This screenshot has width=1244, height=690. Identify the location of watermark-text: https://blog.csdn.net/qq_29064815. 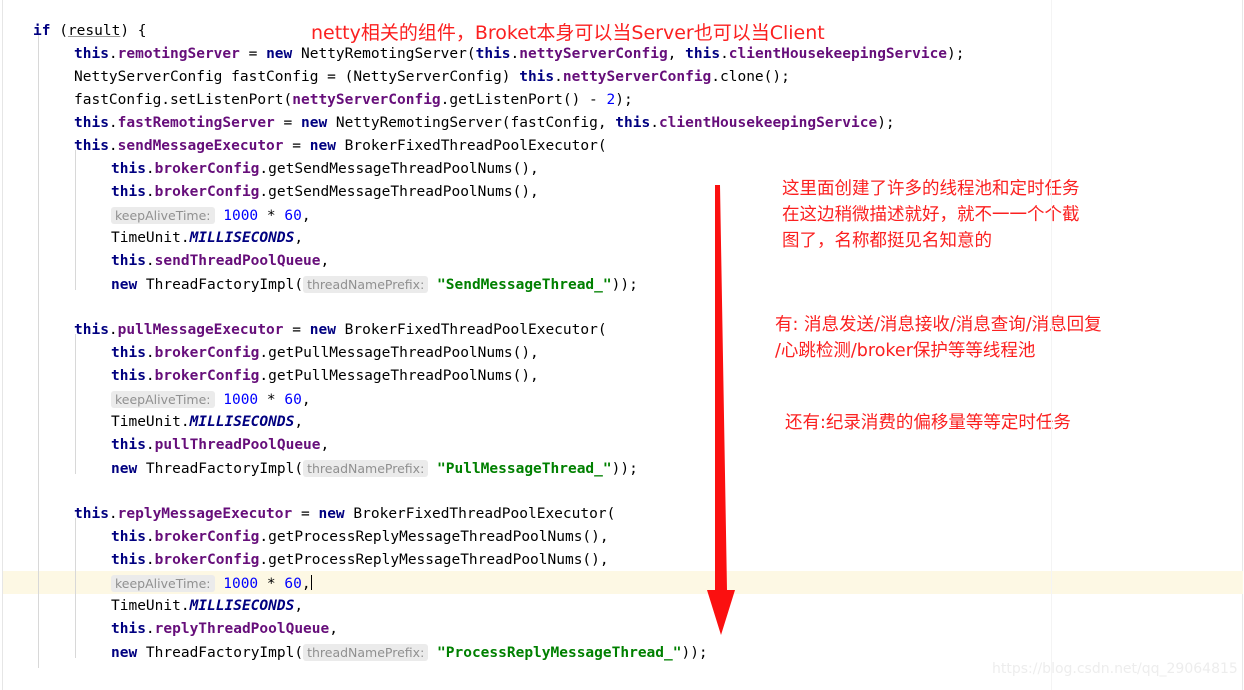
(1115, 669).